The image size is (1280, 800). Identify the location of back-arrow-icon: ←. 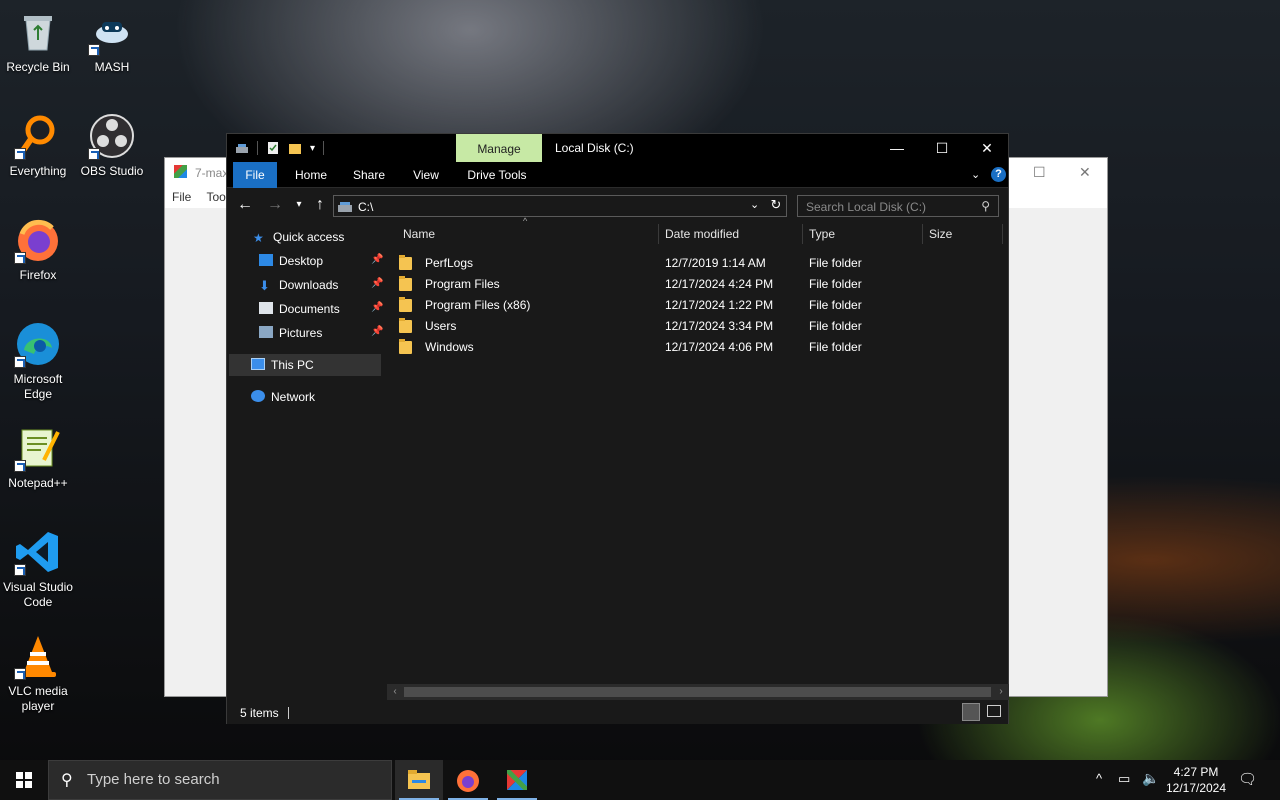
(245, 205).